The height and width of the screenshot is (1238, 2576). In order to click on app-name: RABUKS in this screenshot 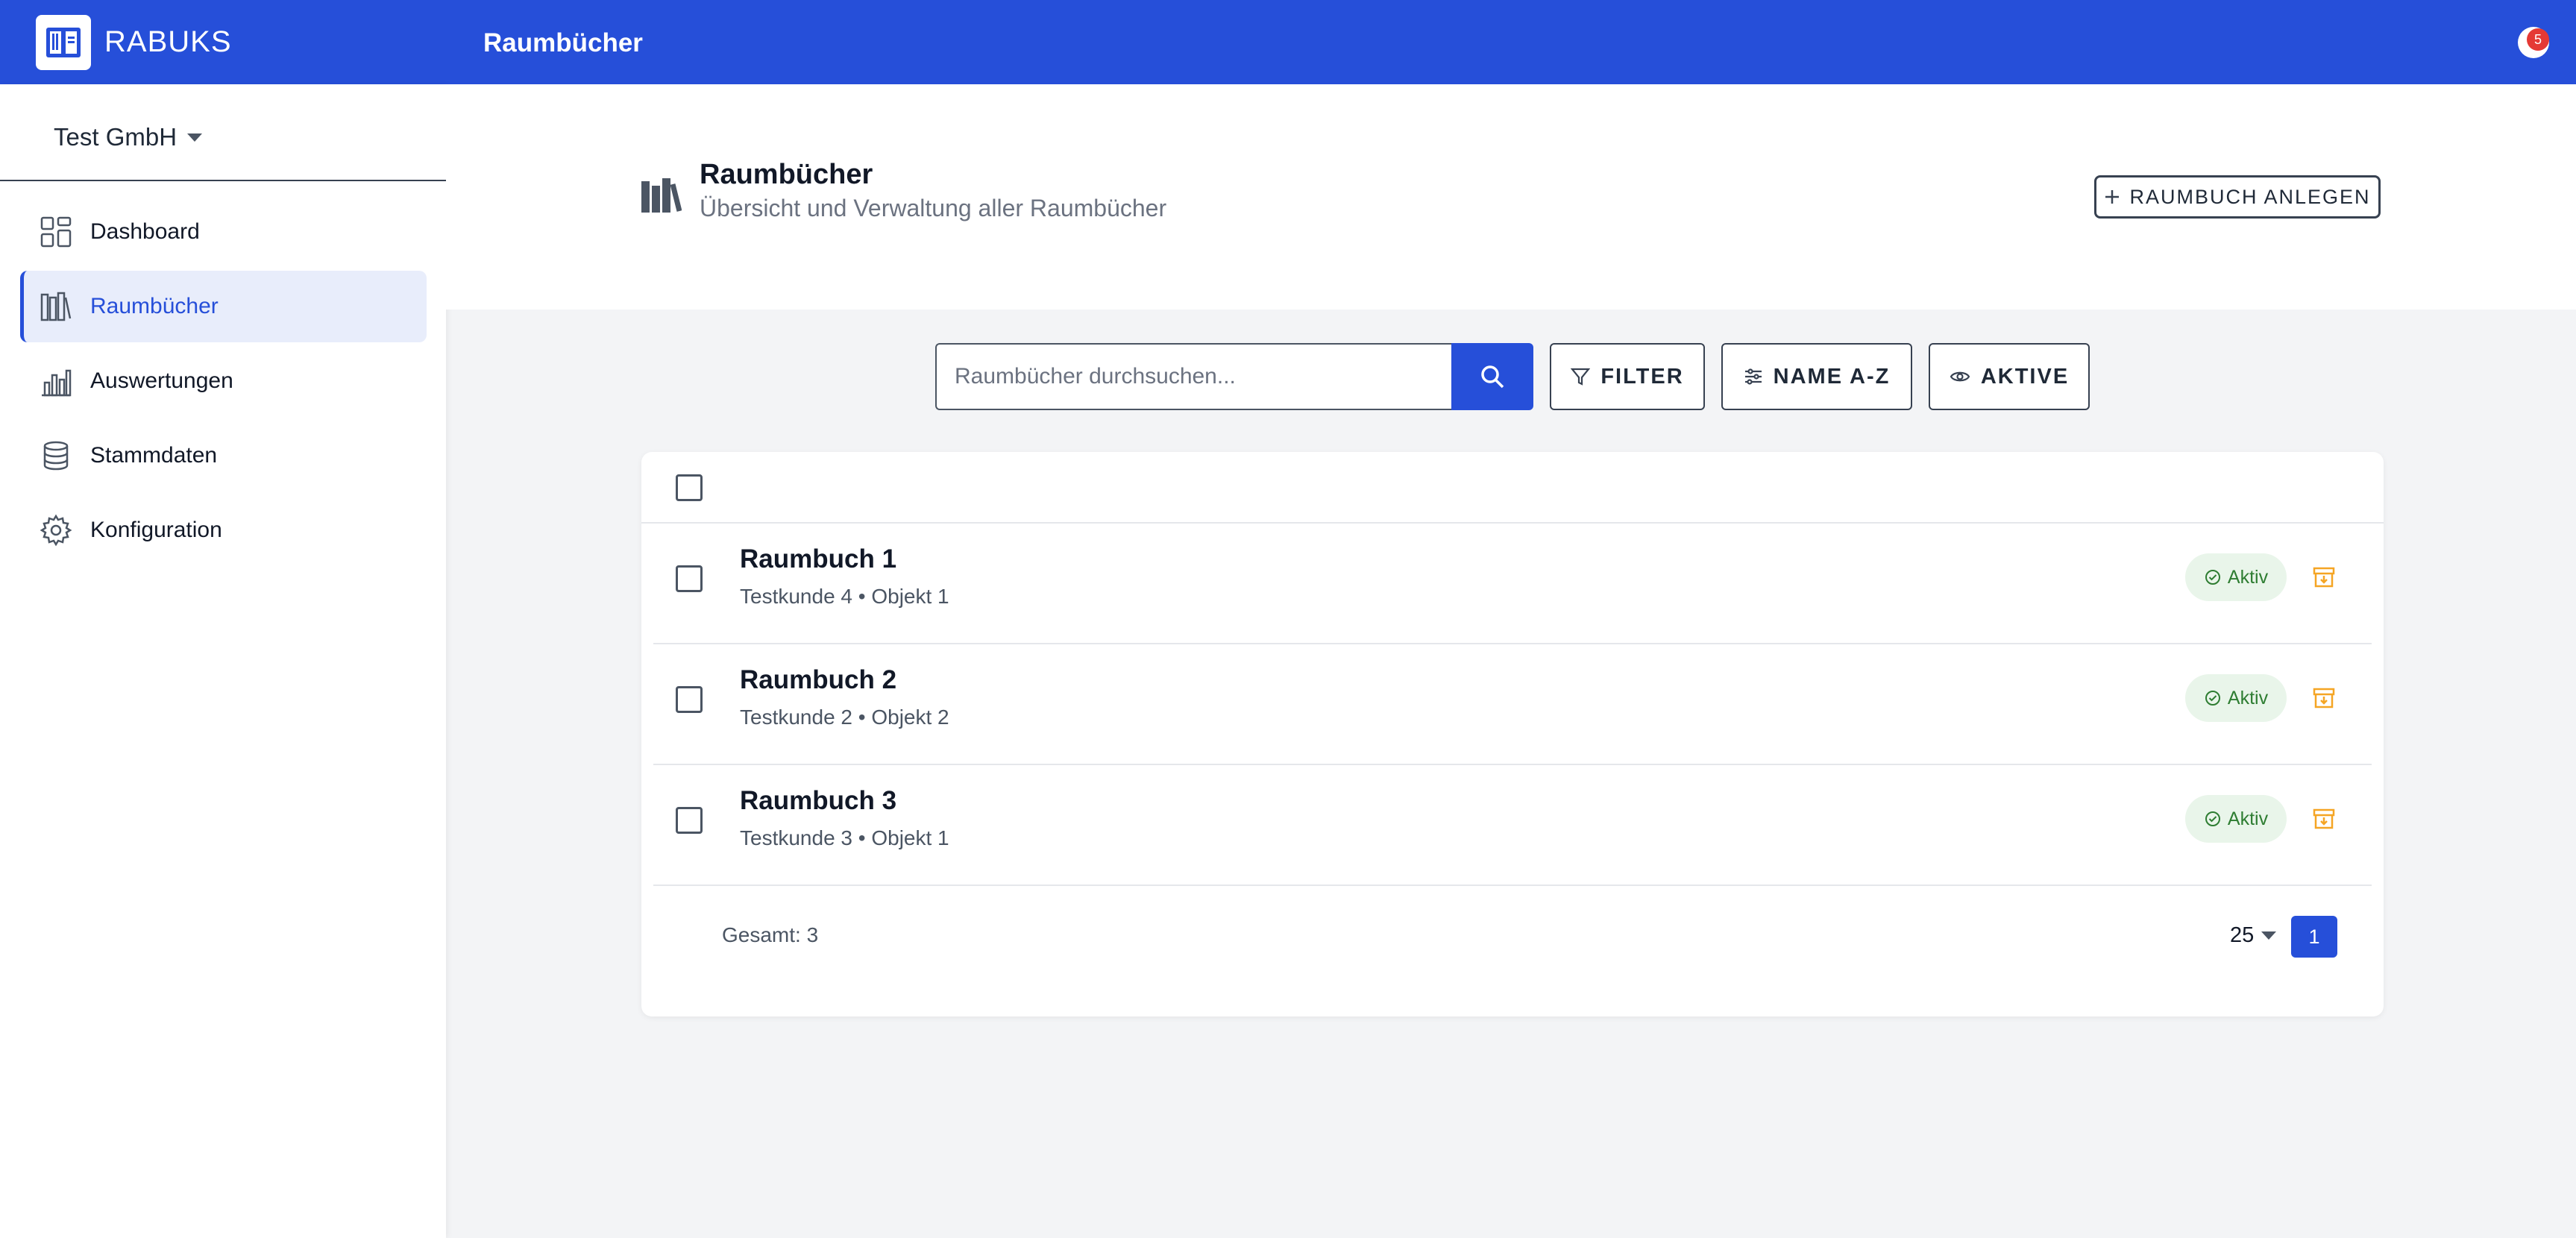, I will do `click(168, 41)`.